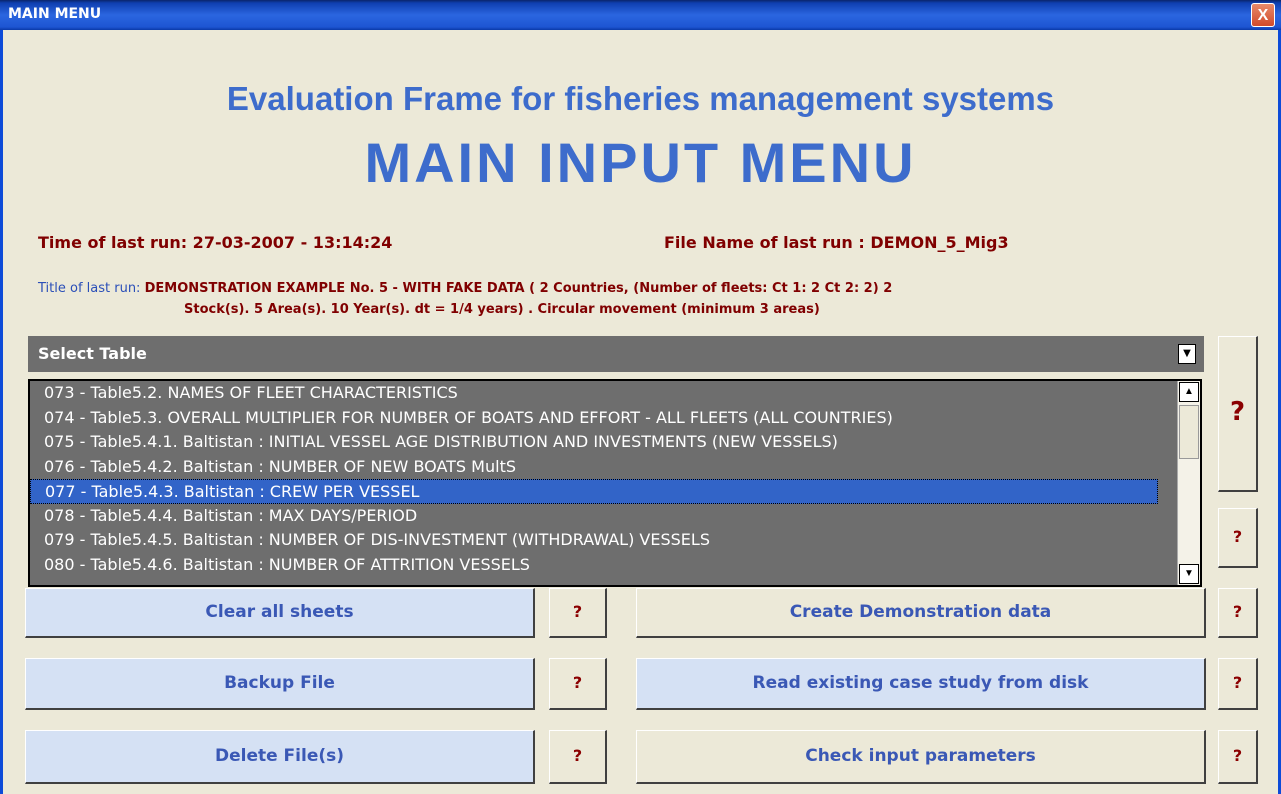  I want to click on select-table-help-button: ?, so click(1238, 414).